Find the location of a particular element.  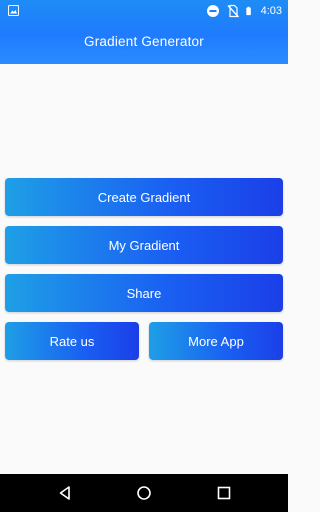

home-icon is located at coordinates (144, 493).